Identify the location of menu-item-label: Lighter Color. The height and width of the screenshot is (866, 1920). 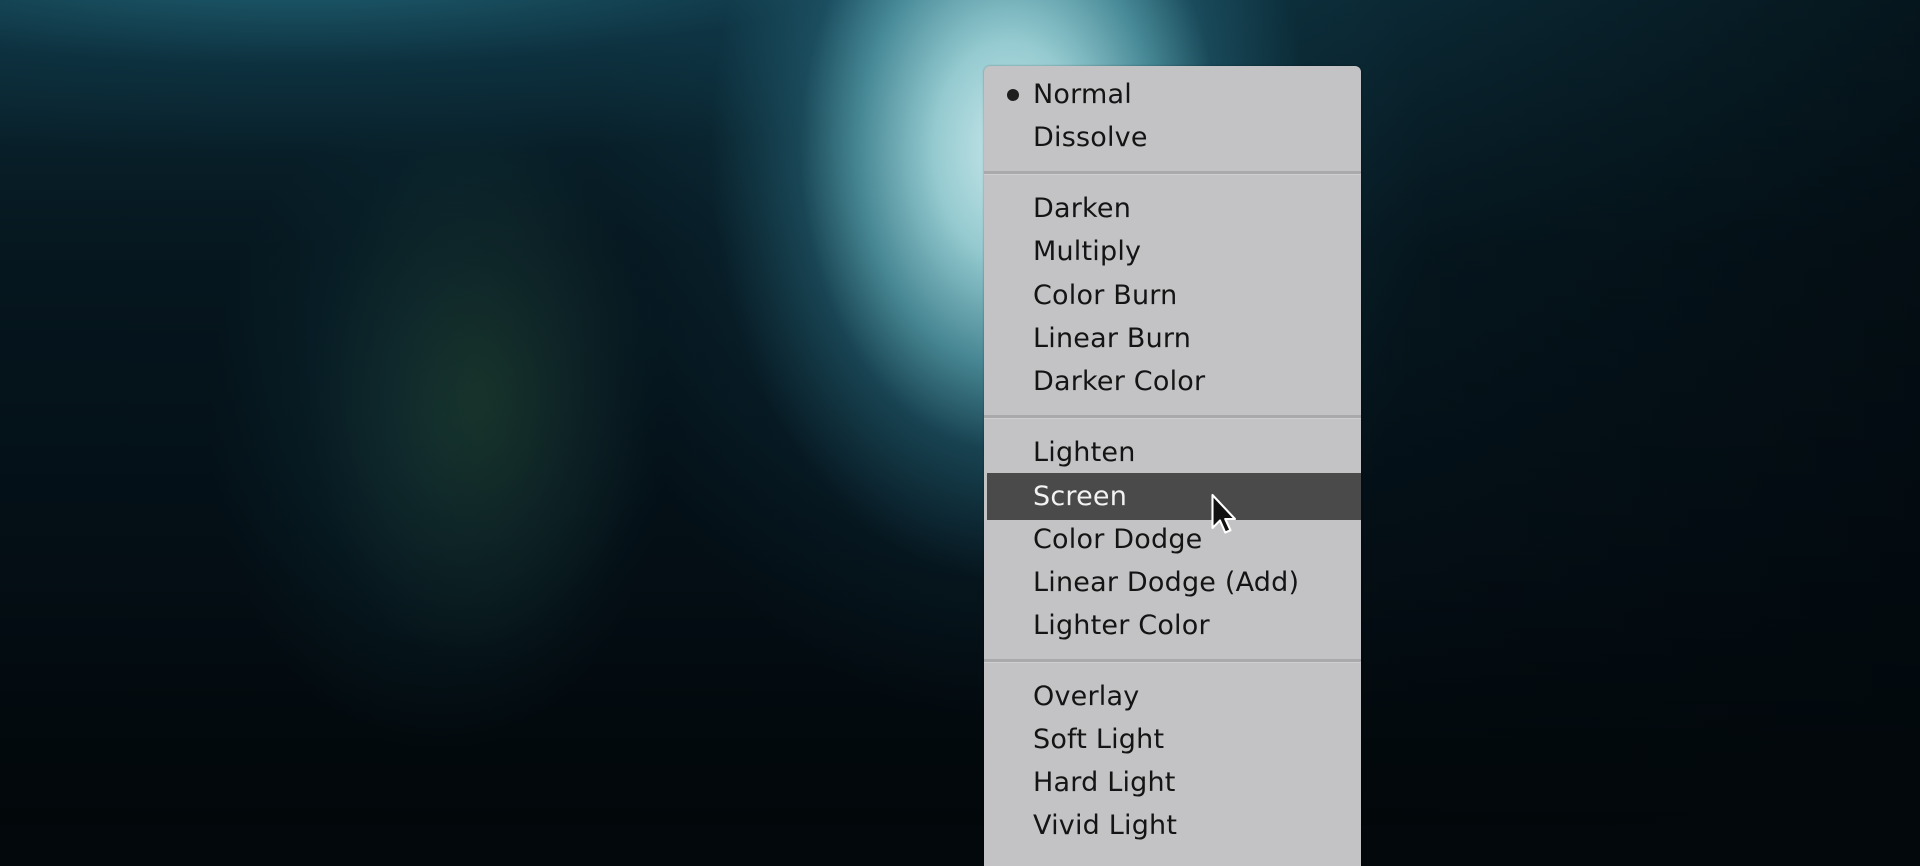
(1121, 625).